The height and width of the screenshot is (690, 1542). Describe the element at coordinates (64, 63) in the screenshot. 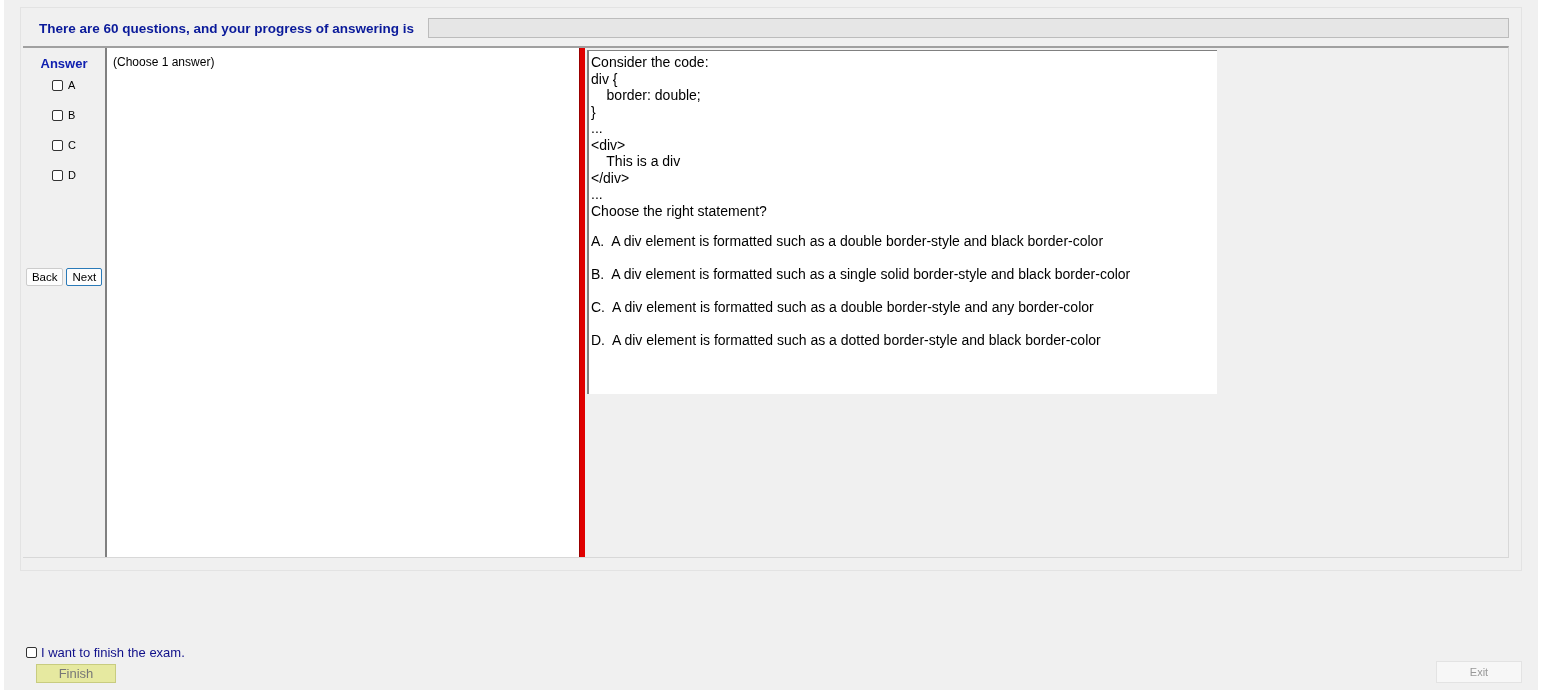

I see `answer-heading: Answer` at that location.